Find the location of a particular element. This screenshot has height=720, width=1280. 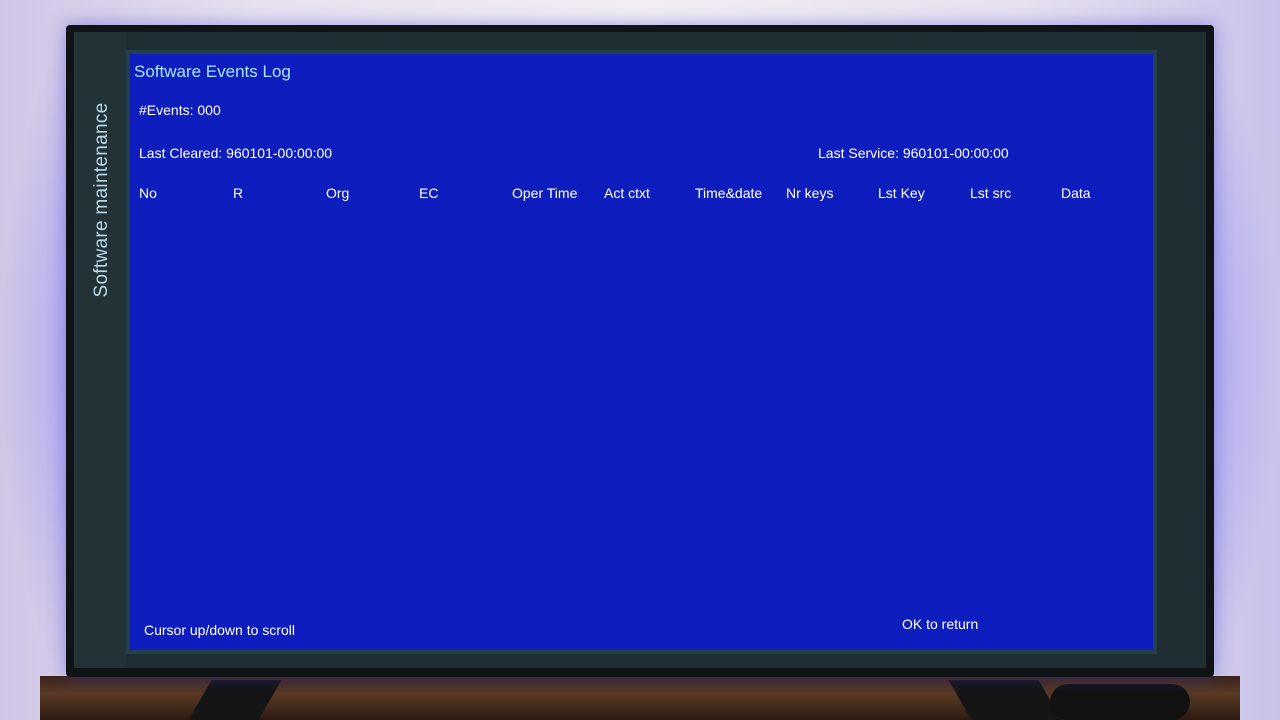

return-hint: OK to return is located at coordinates (940, 624).